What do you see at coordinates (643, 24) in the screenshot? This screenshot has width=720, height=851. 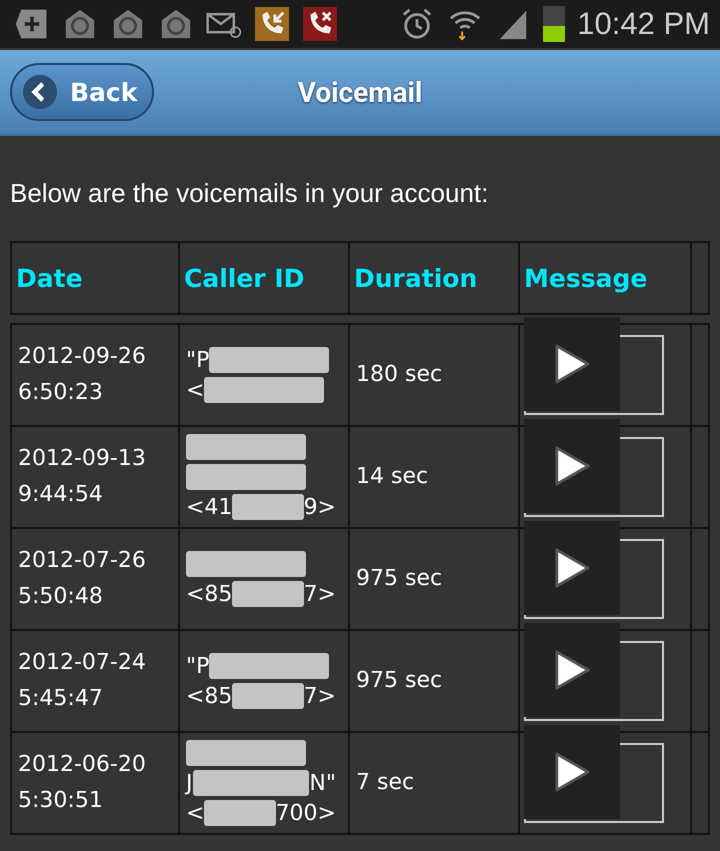 I see `clock-time: 10:42 PM` at bounding box center [643, 24].